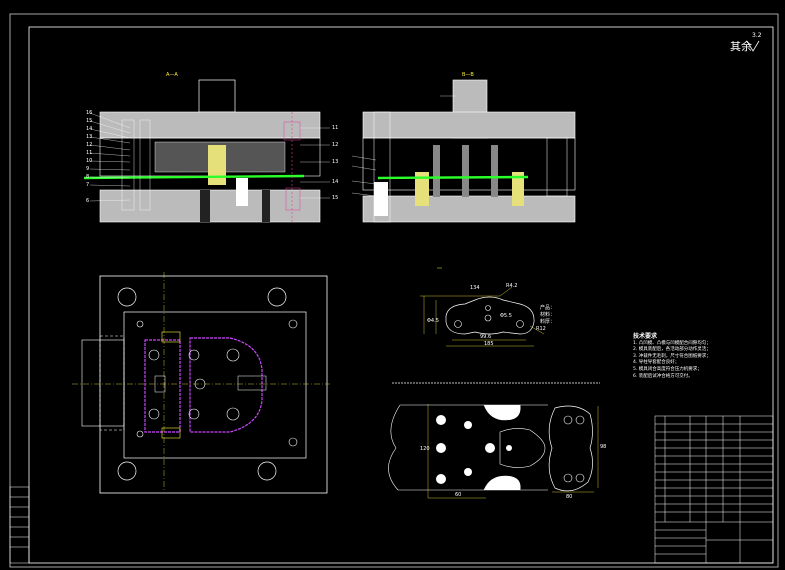  What do you see at coordinates (667, 369) in the screenshot?
I see `tech-note: 5. 模具闭合高度符合压力机要求；` at bounding box center [667, 369].